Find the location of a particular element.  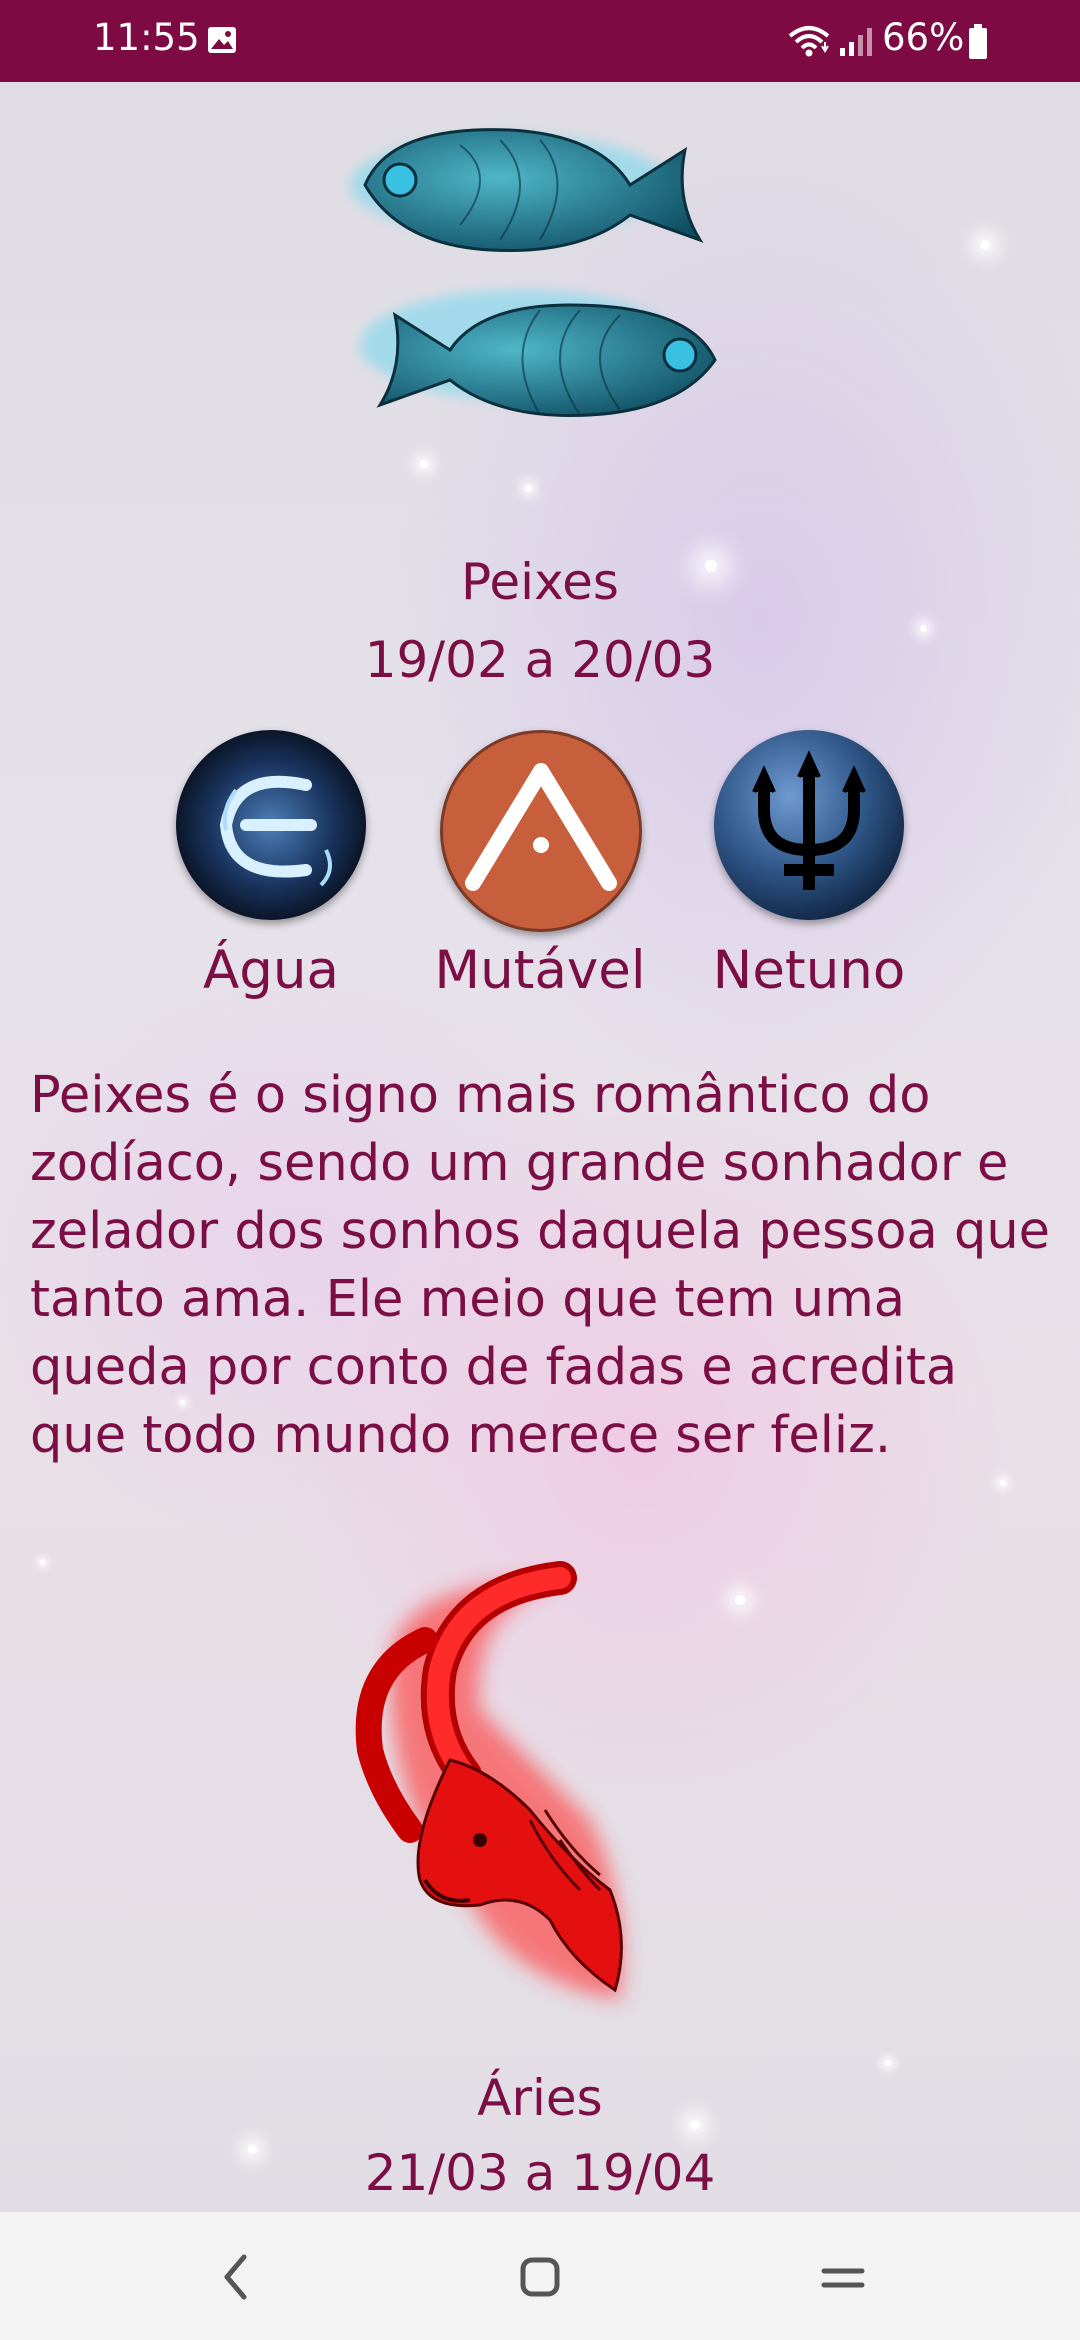

trait-planet: Netuno is located at coordinates (809, 865).